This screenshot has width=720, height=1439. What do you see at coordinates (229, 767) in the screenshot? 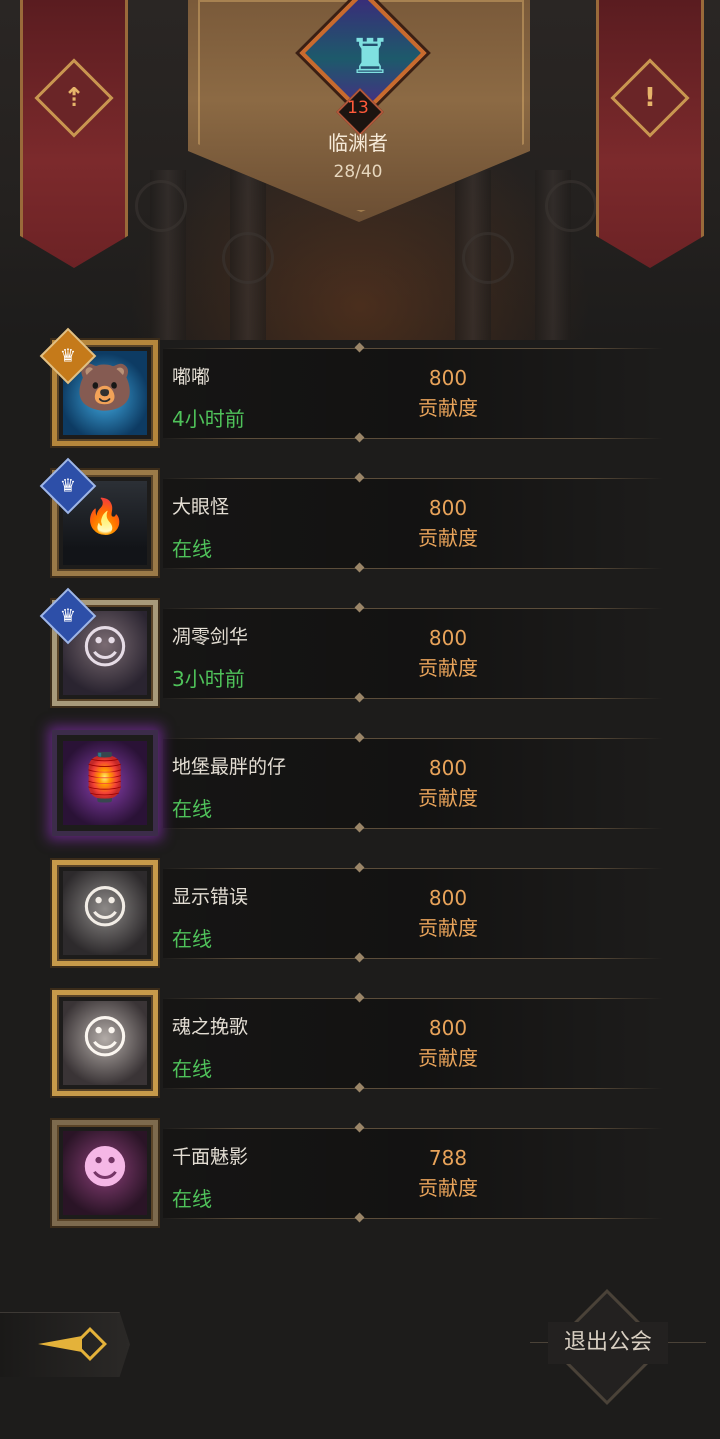
I see `member-name: 地堡最胖的仔` at bounding box center [229, 767].